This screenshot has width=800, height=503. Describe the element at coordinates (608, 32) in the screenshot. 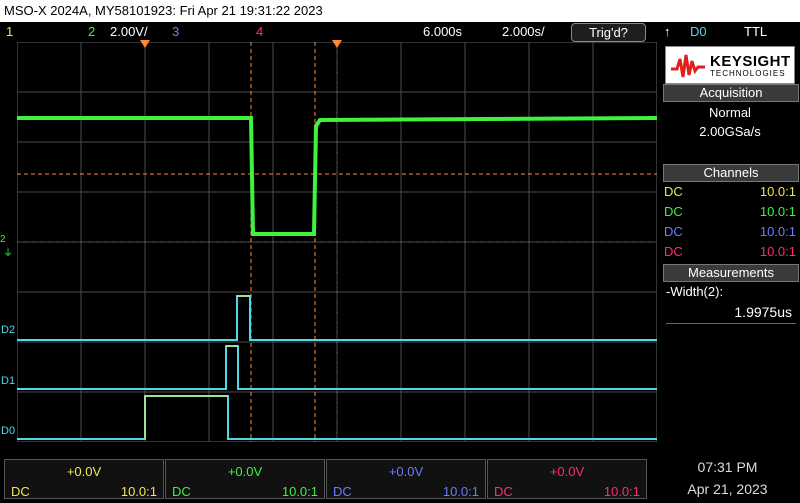

I see `trigger-status-button: Trig'd?` at that location.